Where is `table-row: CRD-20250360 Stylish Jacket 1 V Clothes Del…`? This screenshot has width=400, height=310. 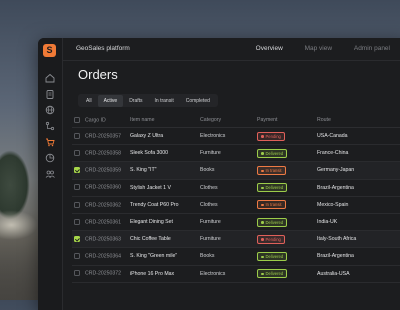 table-row: CRD-20250360 Stylish Jacket 1 V Clothes Del… is located at coordinates (236, 188).